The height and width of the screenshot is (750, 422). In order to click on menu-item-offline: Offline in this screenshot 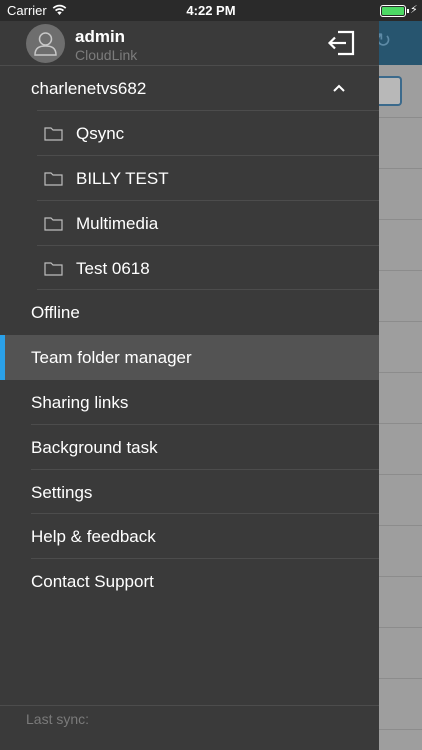, I will do `click(189, 312)`.